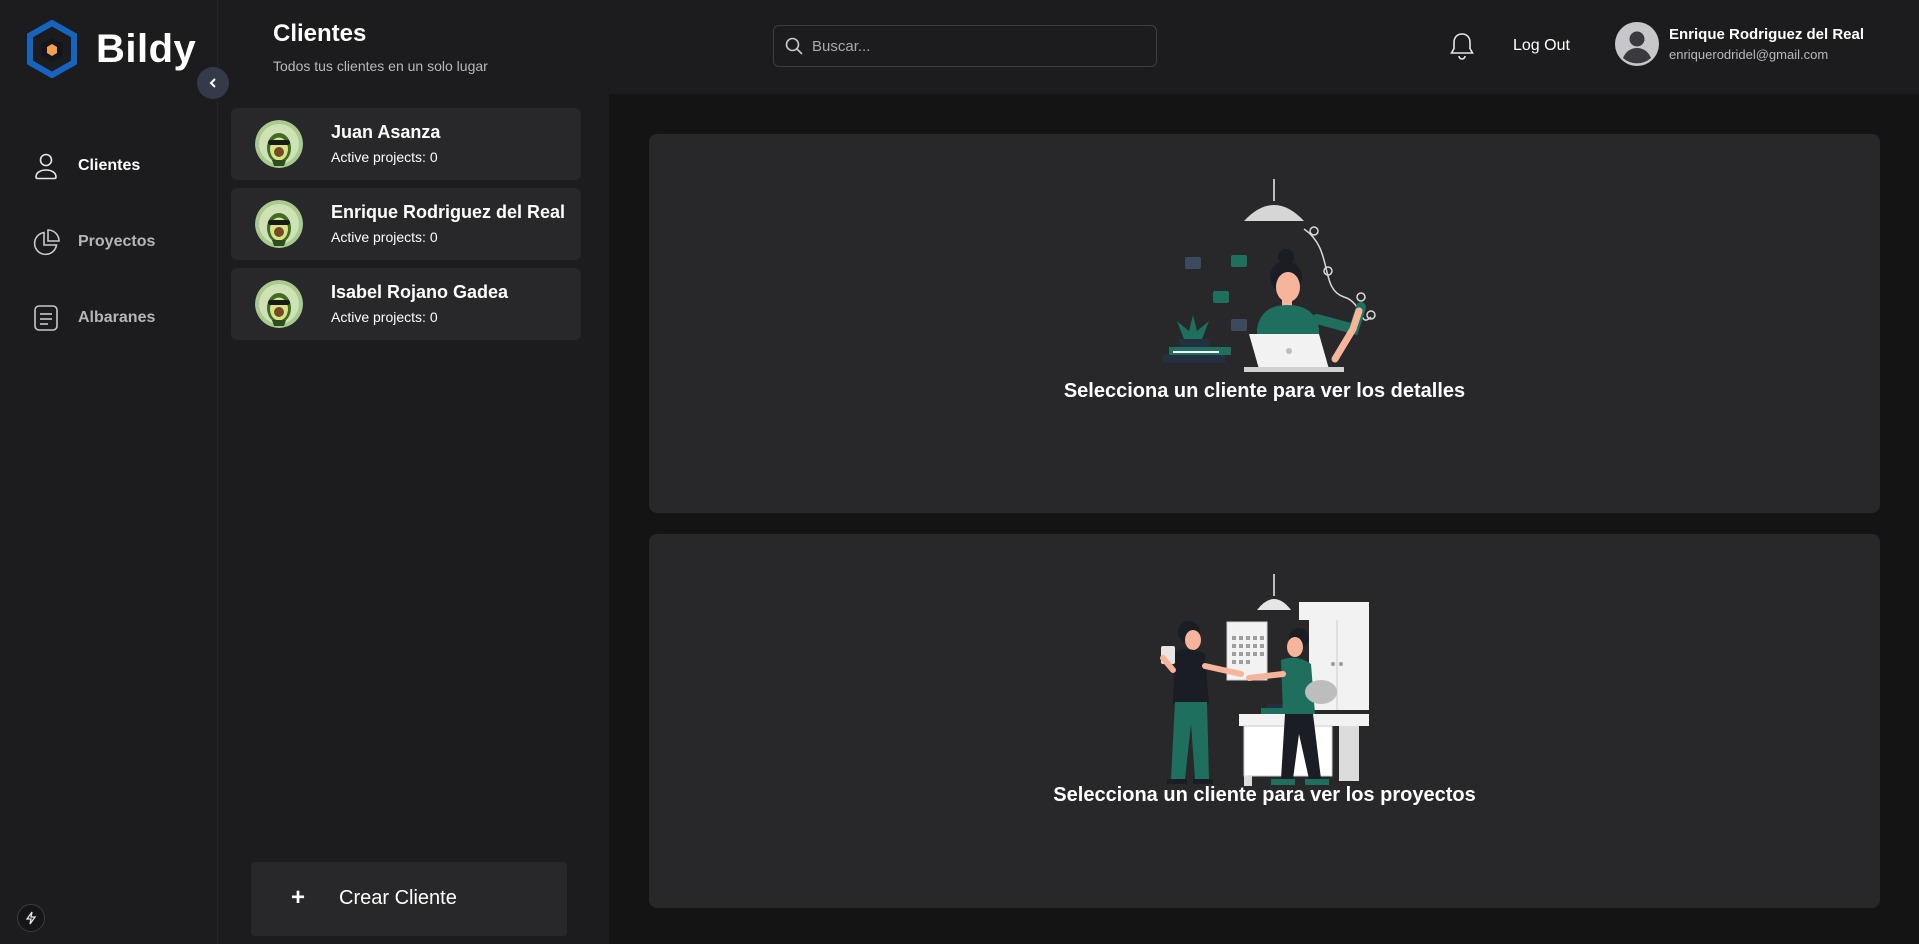  What do you see at coordinates (380, 66) in the screenshot?
I see `page-subtitle: Todos tus clientes en un solo lugar` at bounding box center [380, 66].